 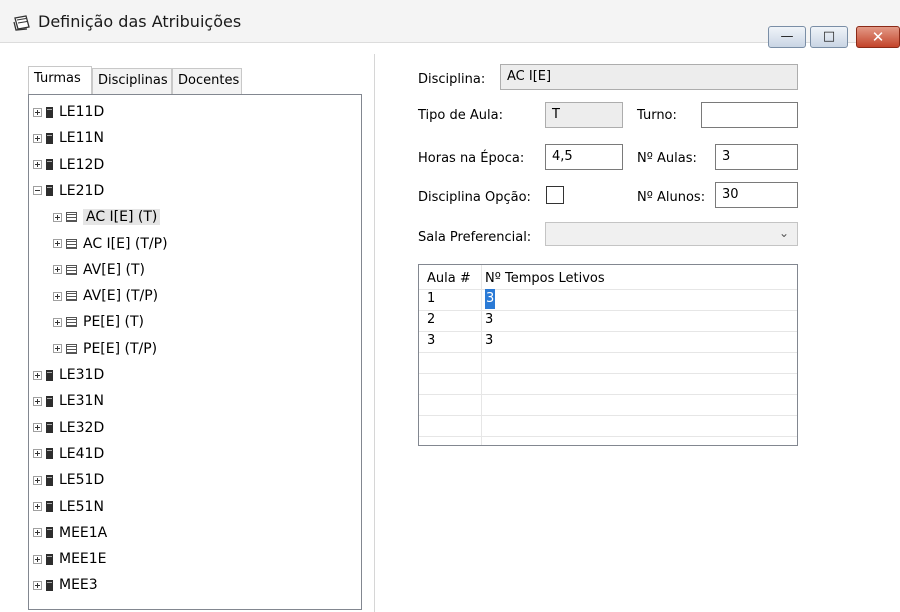 I want to click on disciplina-opcao-checkbox, so click(x=555, y=195).